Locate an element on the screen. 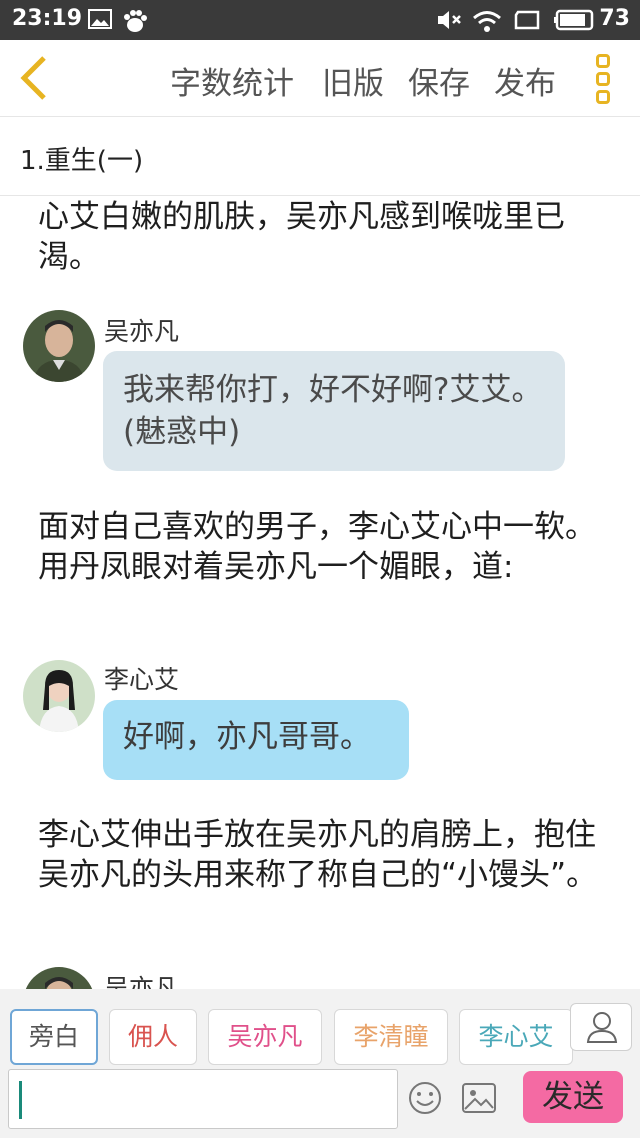 Image resolution: width=640 pixels, height=1138 pixels. person-icon is located at coordinates (602, 1027).